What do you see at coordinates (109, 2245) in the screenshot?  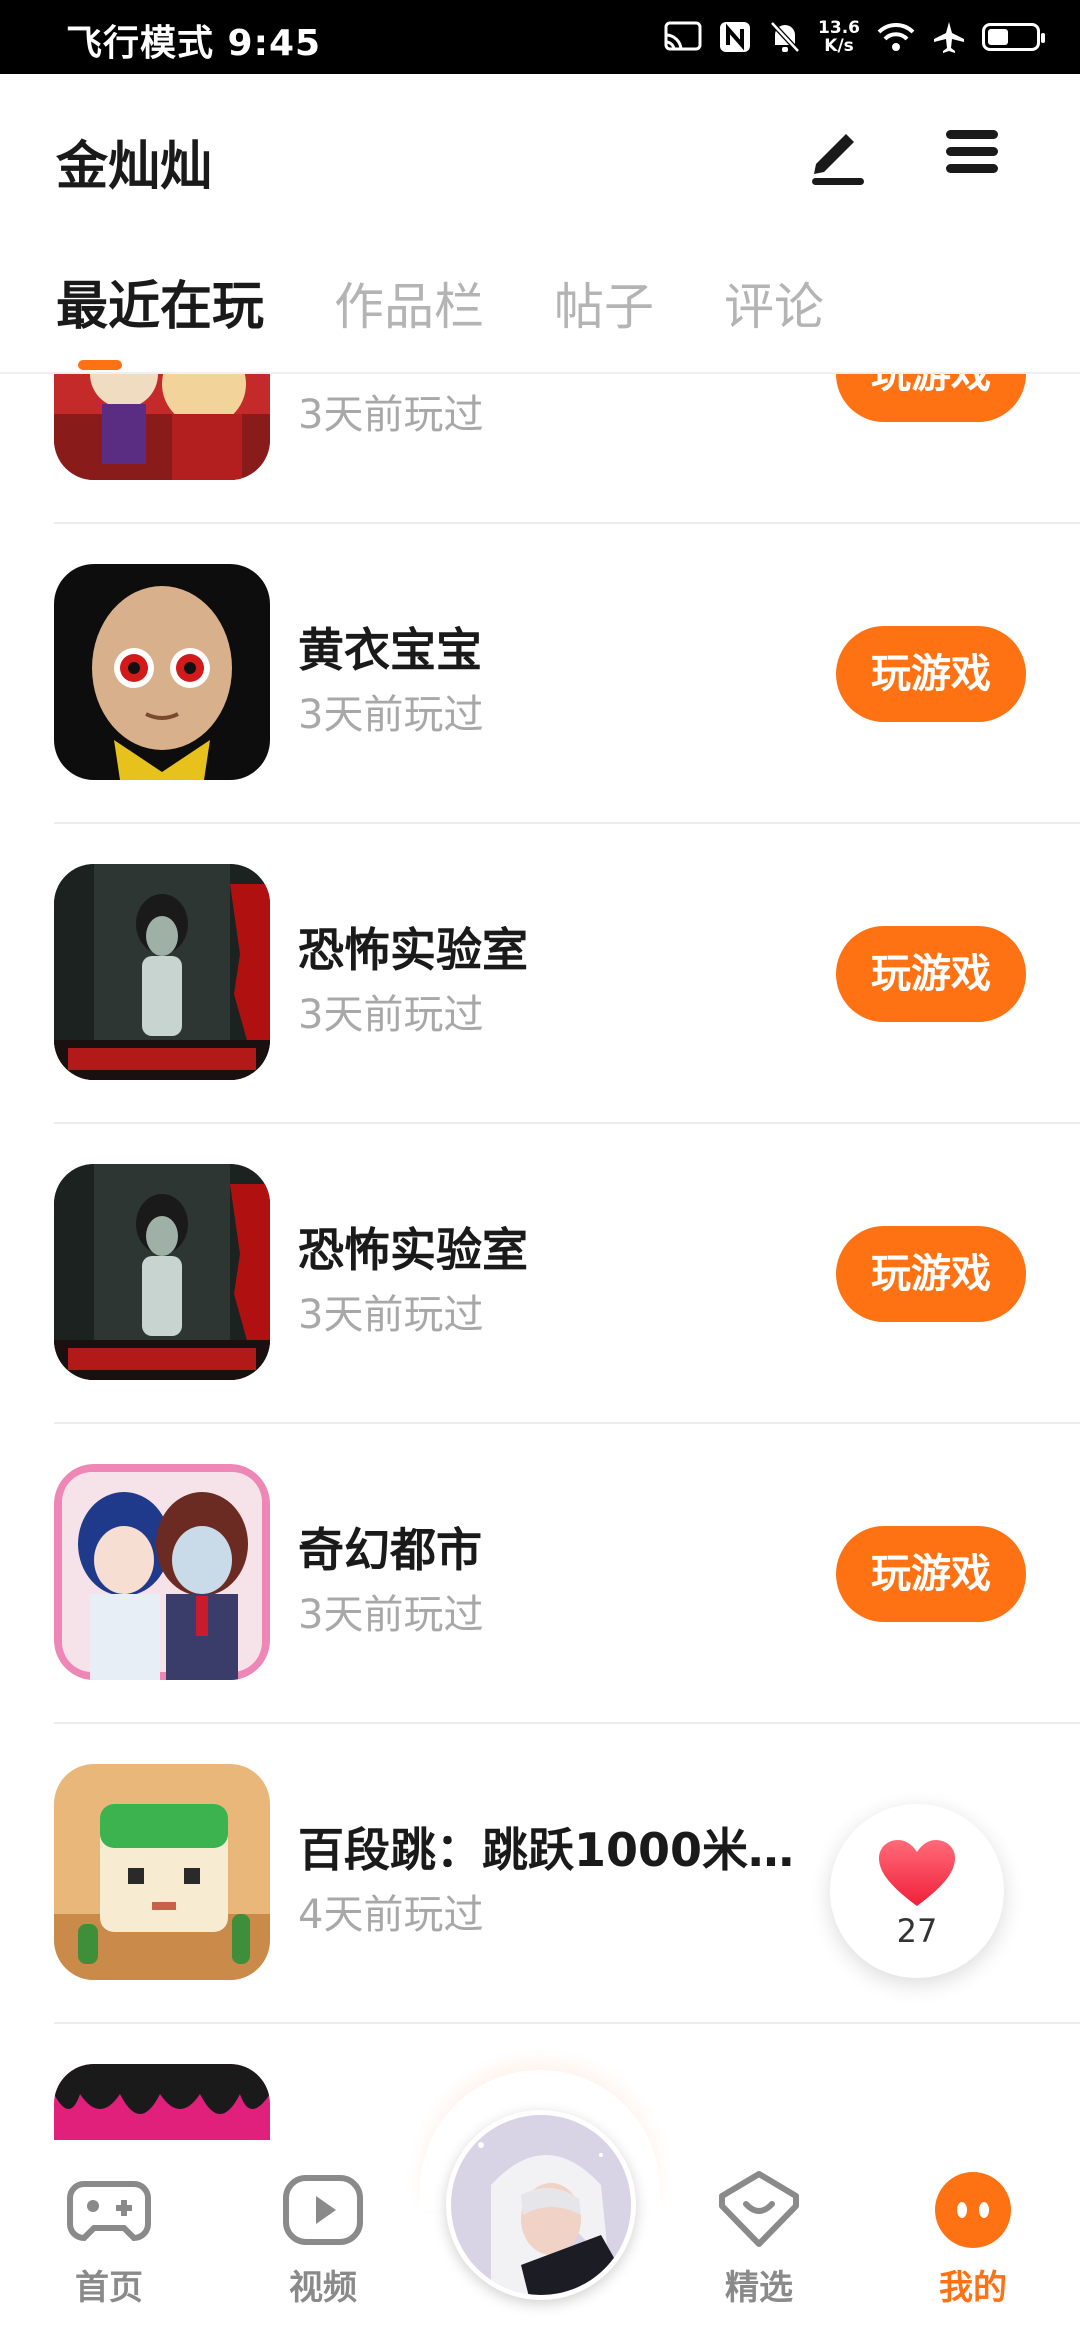 I see `nav-home: 首页` at bounding box center [109, 2245].